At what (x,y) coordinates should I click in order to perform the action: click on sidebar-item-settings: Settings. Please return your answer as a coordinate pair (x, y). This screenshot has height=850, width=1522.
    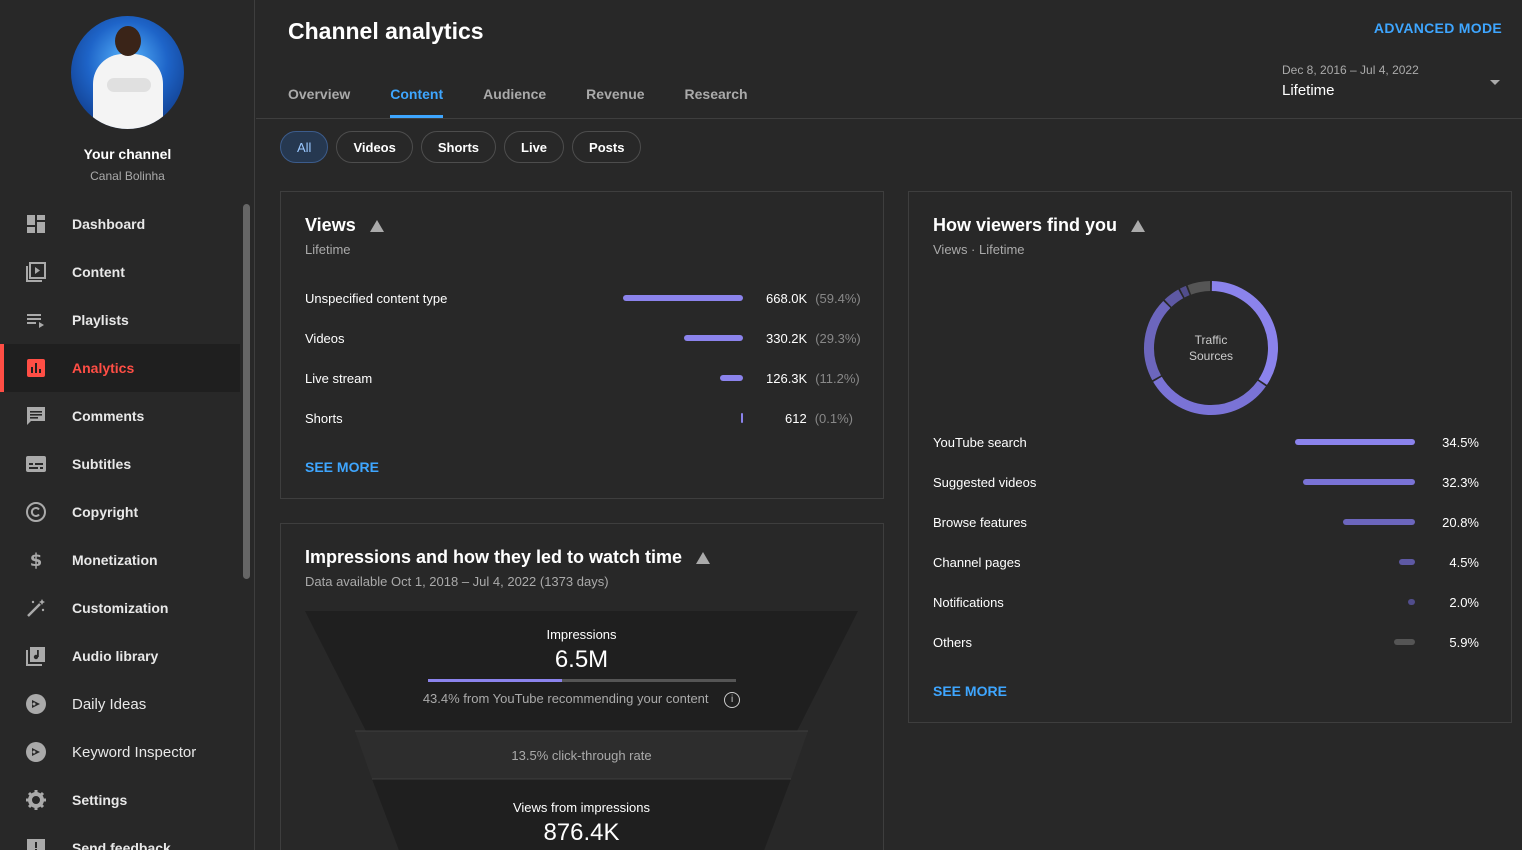
    Looking at the image, I should click on (120, 800).